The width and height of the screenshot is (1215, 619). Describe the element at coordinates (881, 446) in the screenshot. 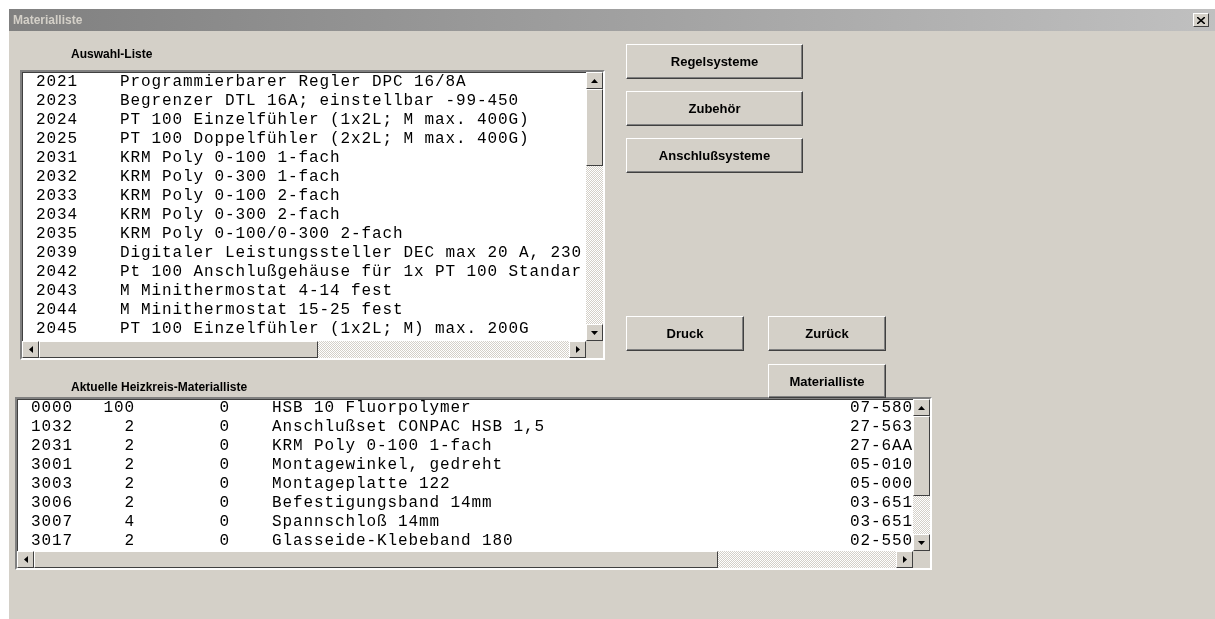

I see `list-cell: 27-6AA` at that location.